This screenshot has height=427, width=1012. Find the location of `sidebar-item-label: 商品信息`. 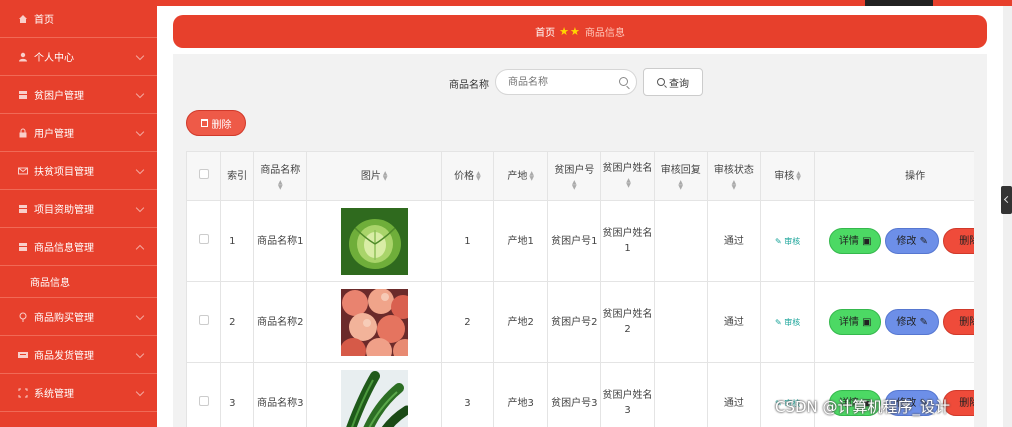

sidebar-item-label: 商品信息 is located at coordinates (50, 283).